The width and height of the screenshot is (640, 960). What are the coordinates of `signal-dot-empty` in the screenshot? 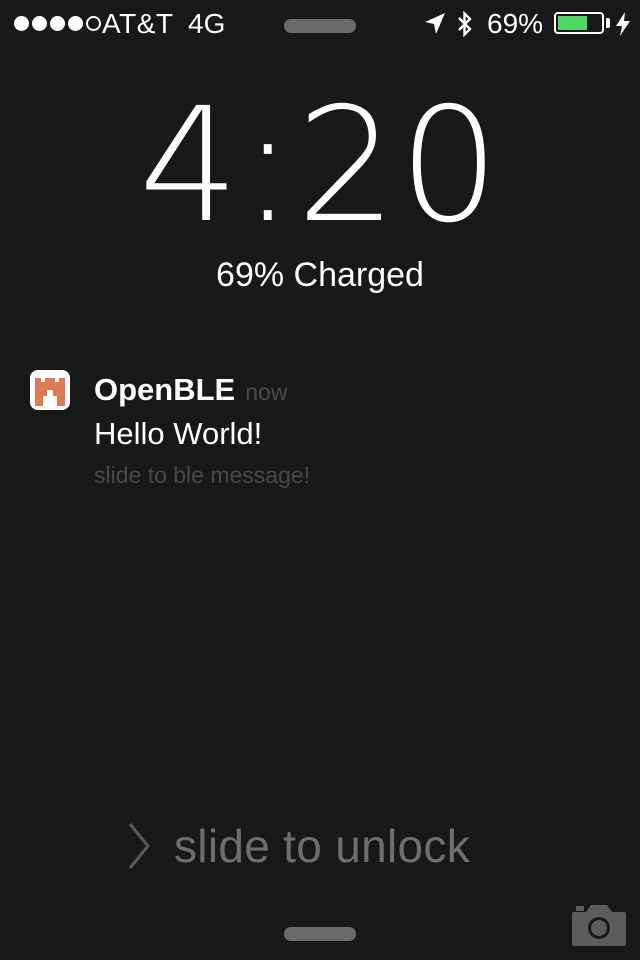 It's located at (93, 23).